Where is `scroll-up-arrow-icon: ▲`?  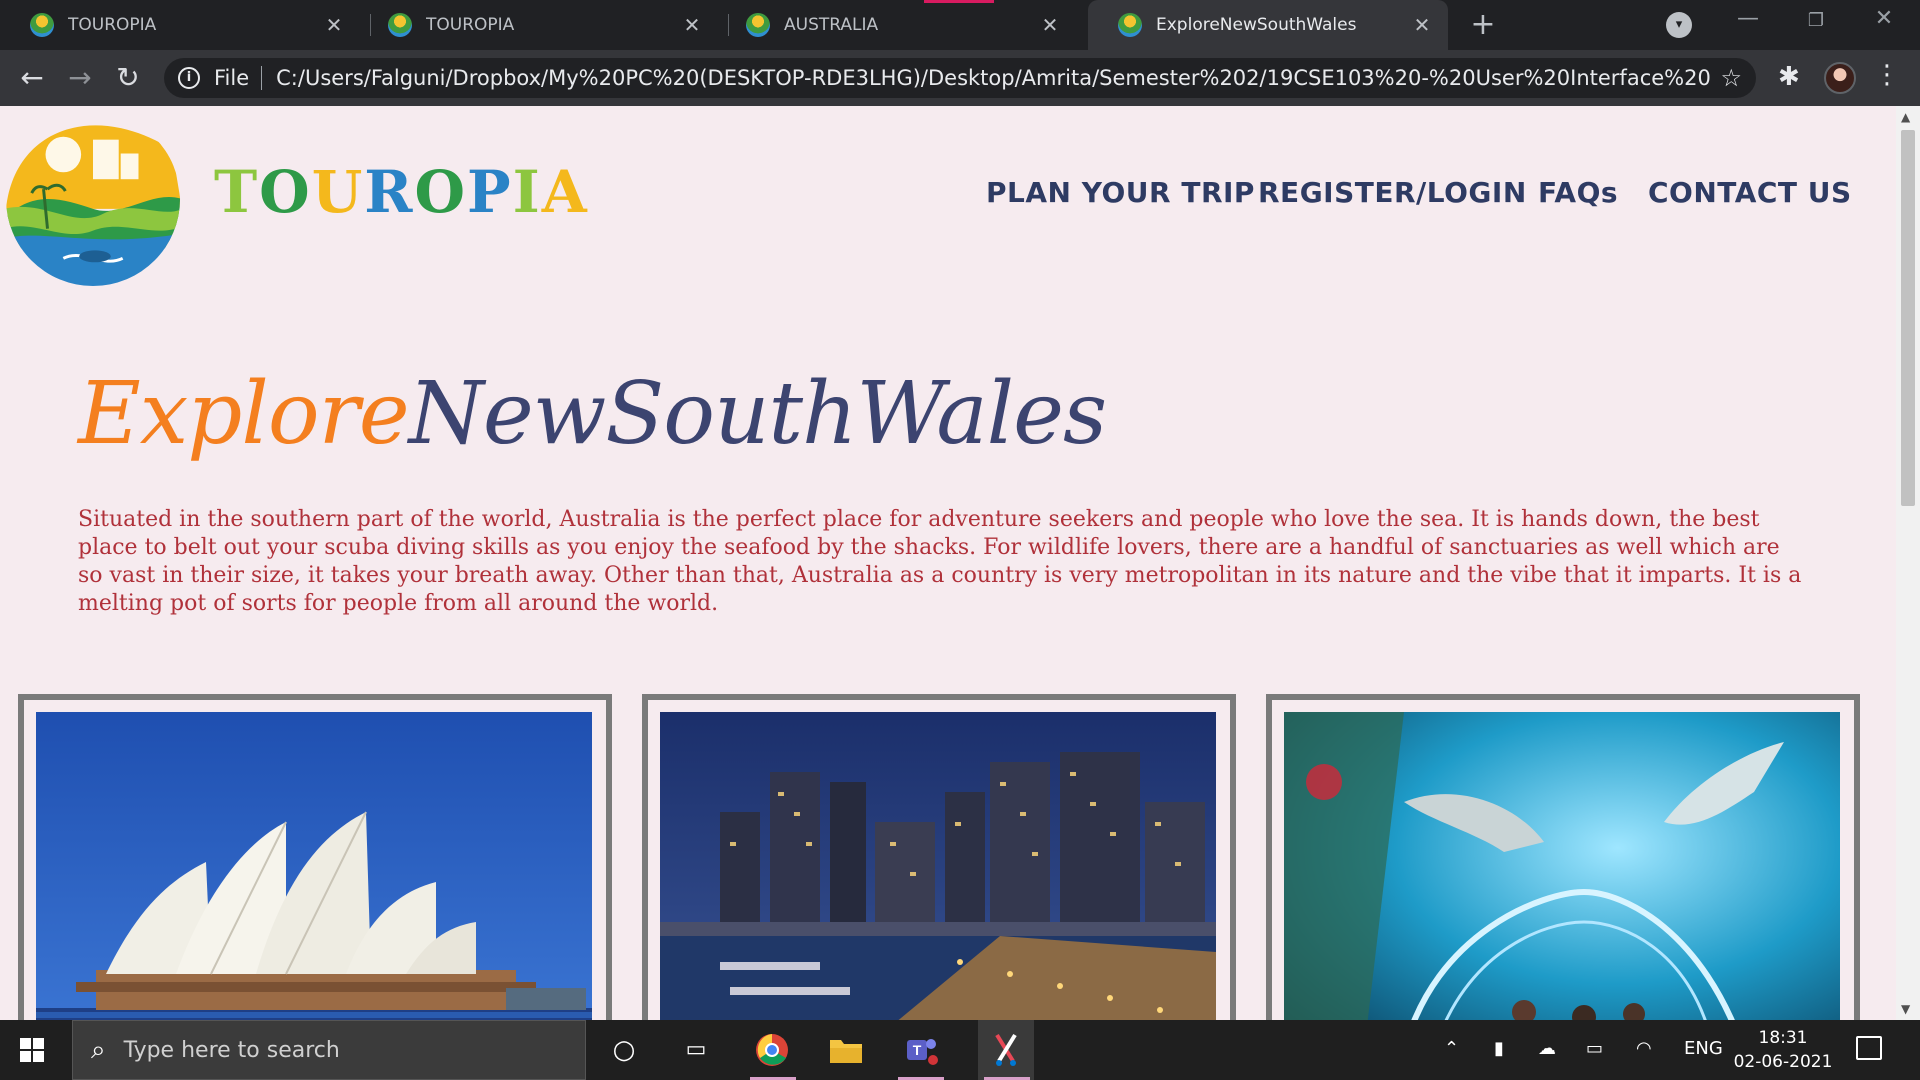
scroll-up-arrow-icon: ▲ is located at coordinates (1905, 117).